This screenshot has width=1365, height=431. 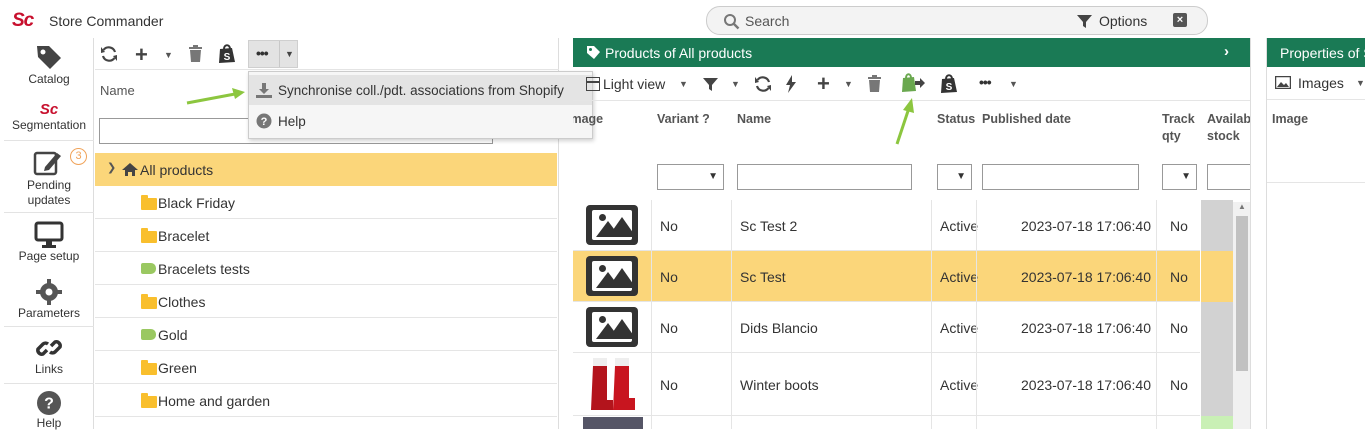 I want to click on close-search-icon: ×, so click(x=1180, y=20).